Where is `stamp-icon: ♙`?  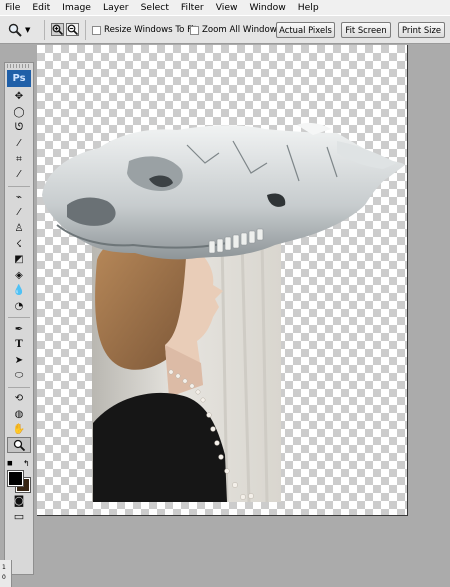 stamp-icon: ♙ is located at coordinates (19, 229).